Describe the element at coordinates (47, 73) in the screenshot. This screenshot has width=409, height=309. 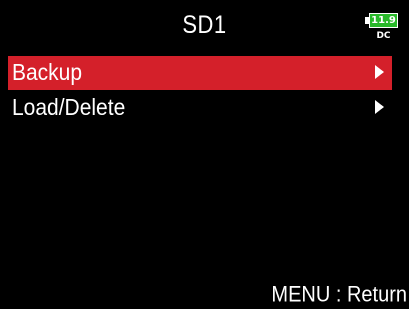
I see `menu-item-label: Backup` at that location.